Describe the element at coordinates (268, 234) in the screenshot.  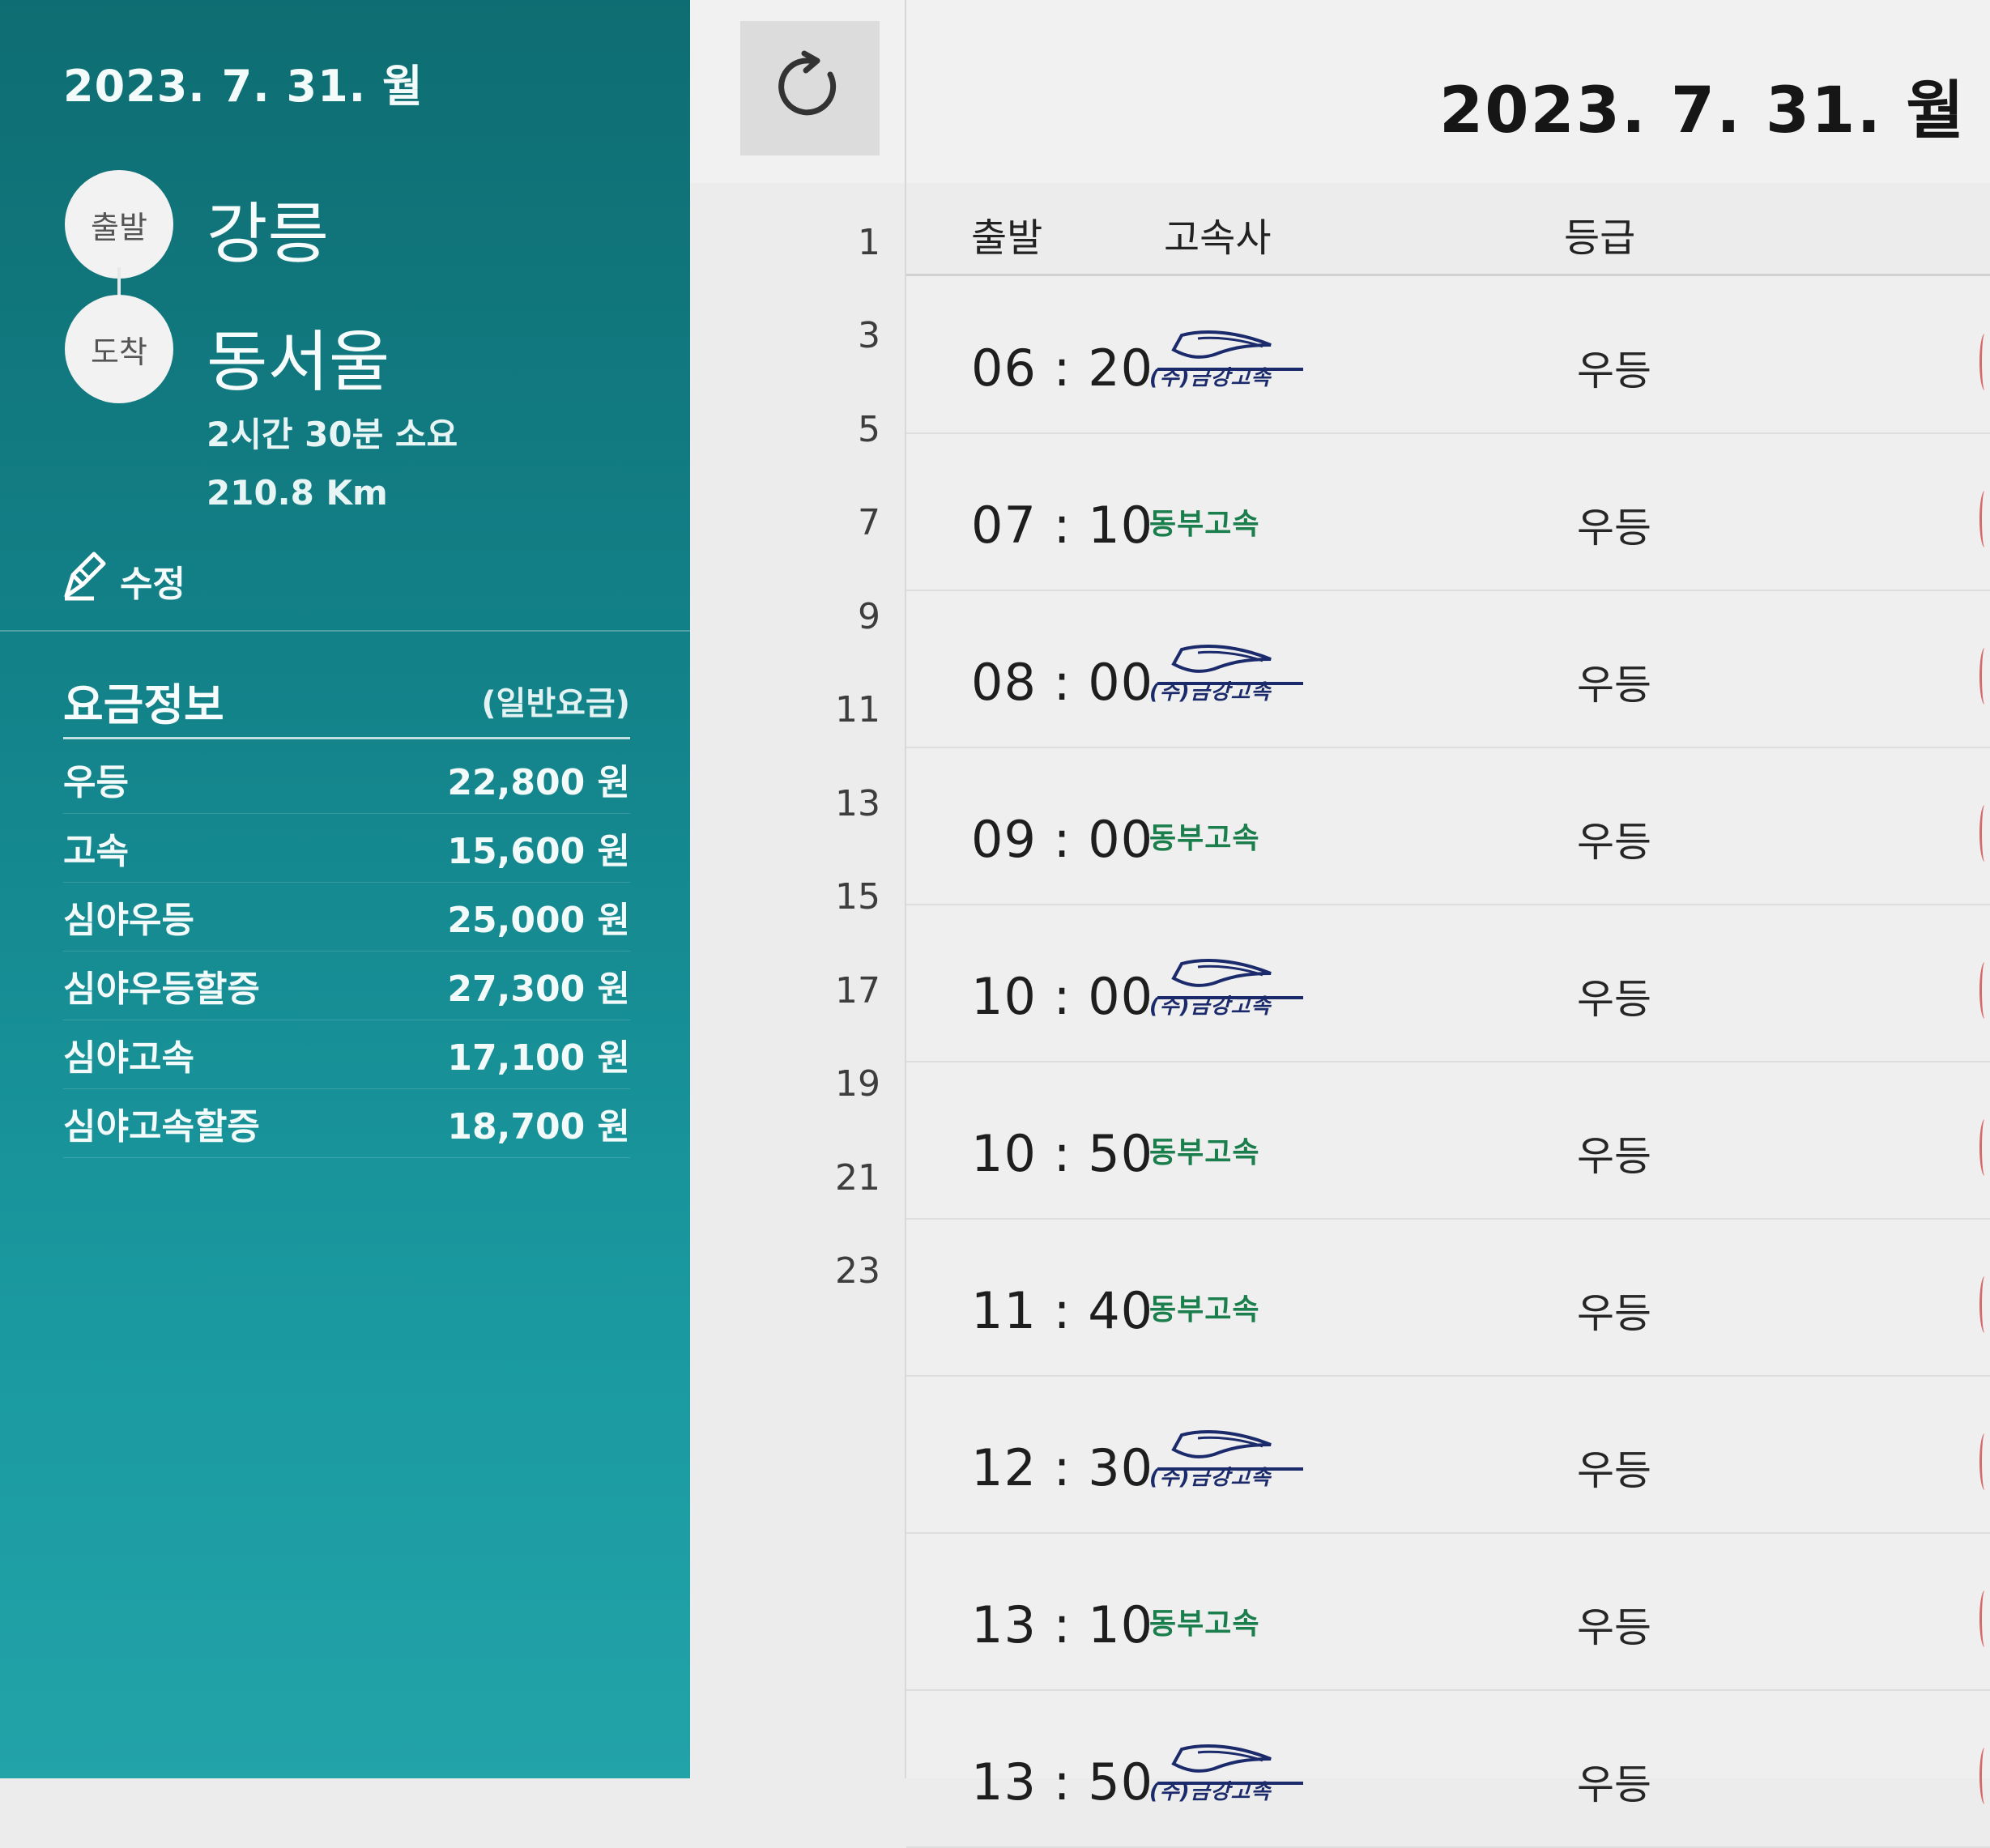
I see `departure-terminal: 강릉` at that location.